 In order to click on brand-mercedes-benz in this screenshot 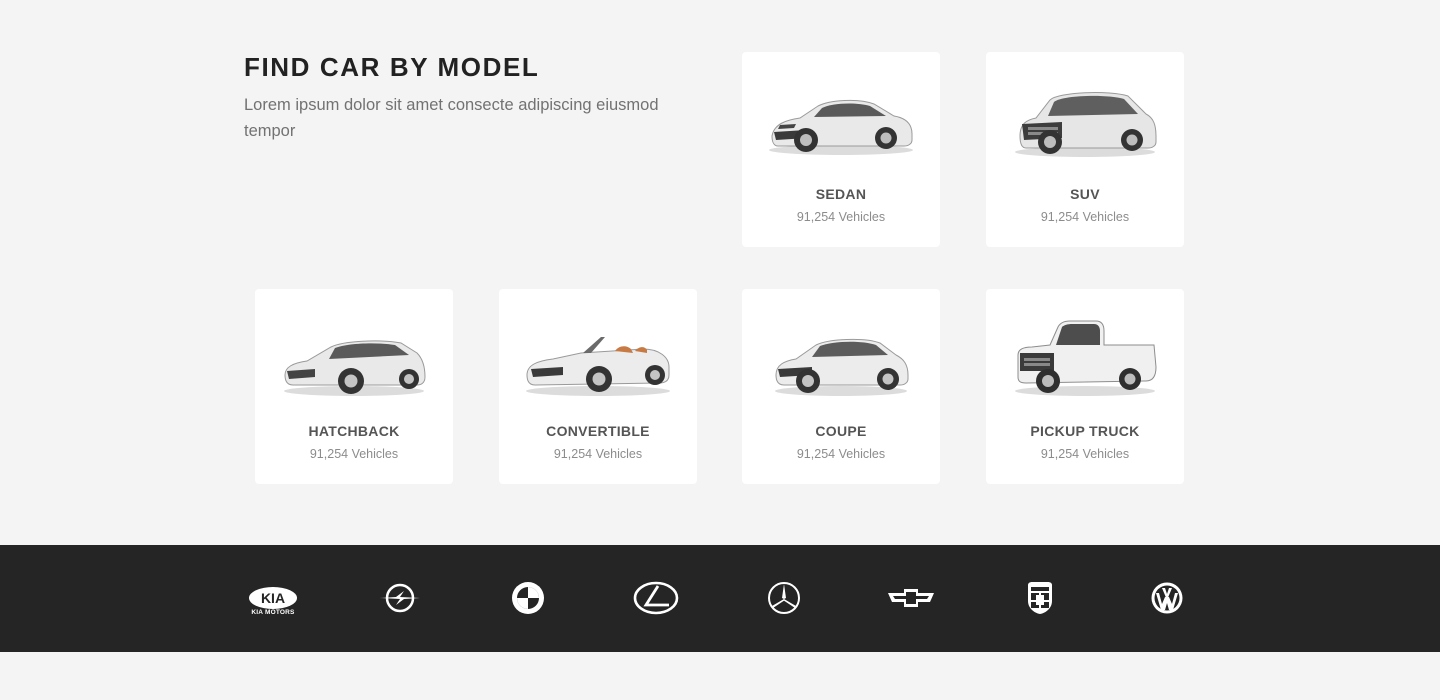, I will do `click(784, 598)`.